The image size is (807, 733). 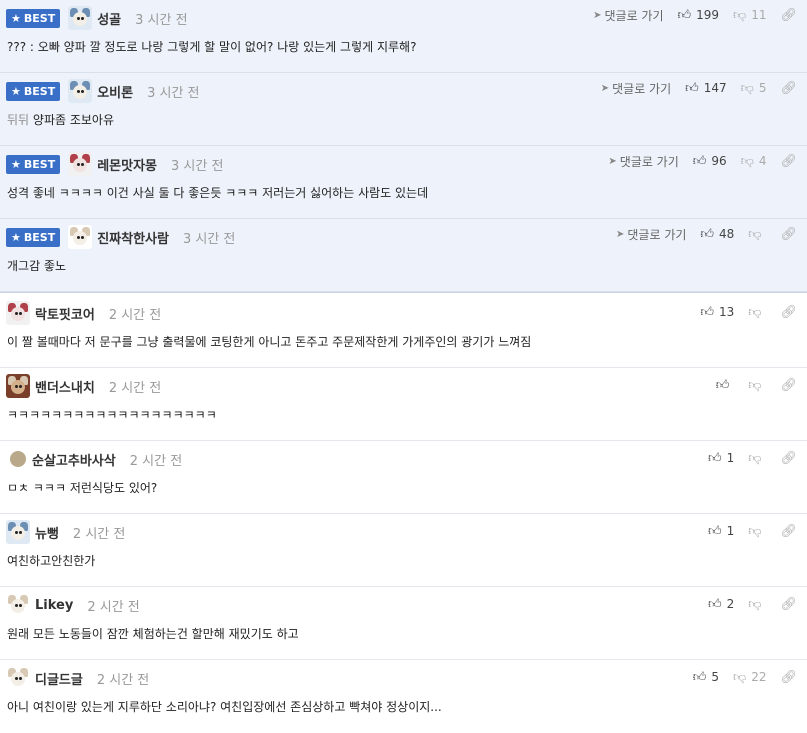 I want to click on nickname: 뉴뻥, so click(x=47, y=532).